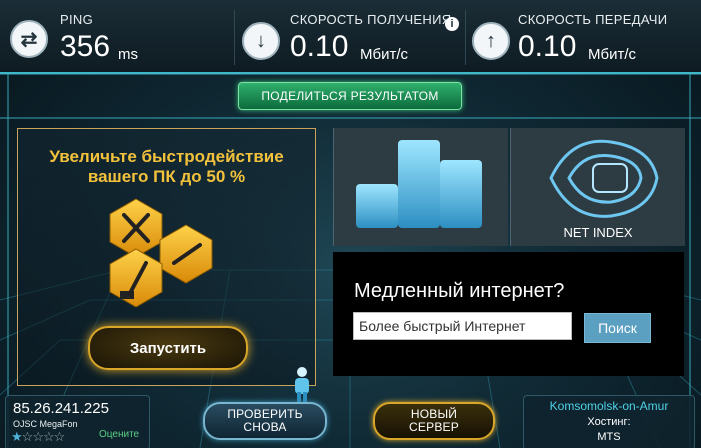 This screenshot has height=448, width=701. What do you see at coordinates (582, 36) in the screenshot?
I see `upload-metric: ↑ СКОРОСТЬ ПЕРЕДАЧИ 0.10 Мбит/с` at bounding box center [582, 36].